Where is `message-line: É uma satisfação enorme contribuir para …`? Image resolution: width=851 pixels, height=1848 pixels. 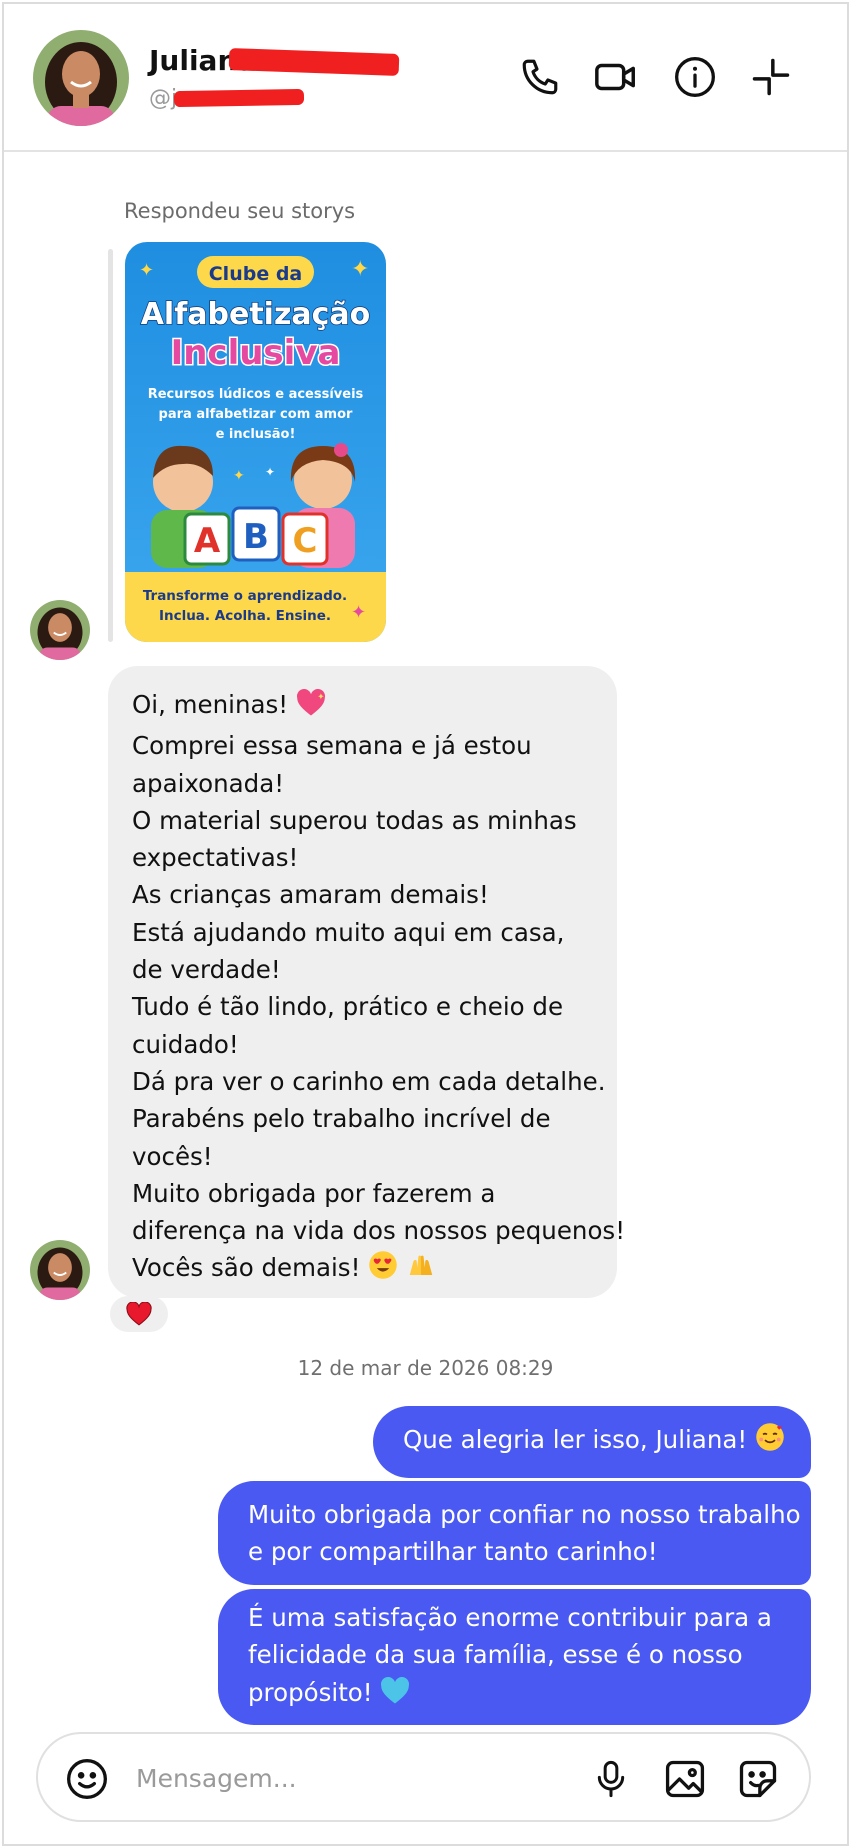
message-line: É uma satisfação enorme contribuir para … is located at coordinates (510, 1618).